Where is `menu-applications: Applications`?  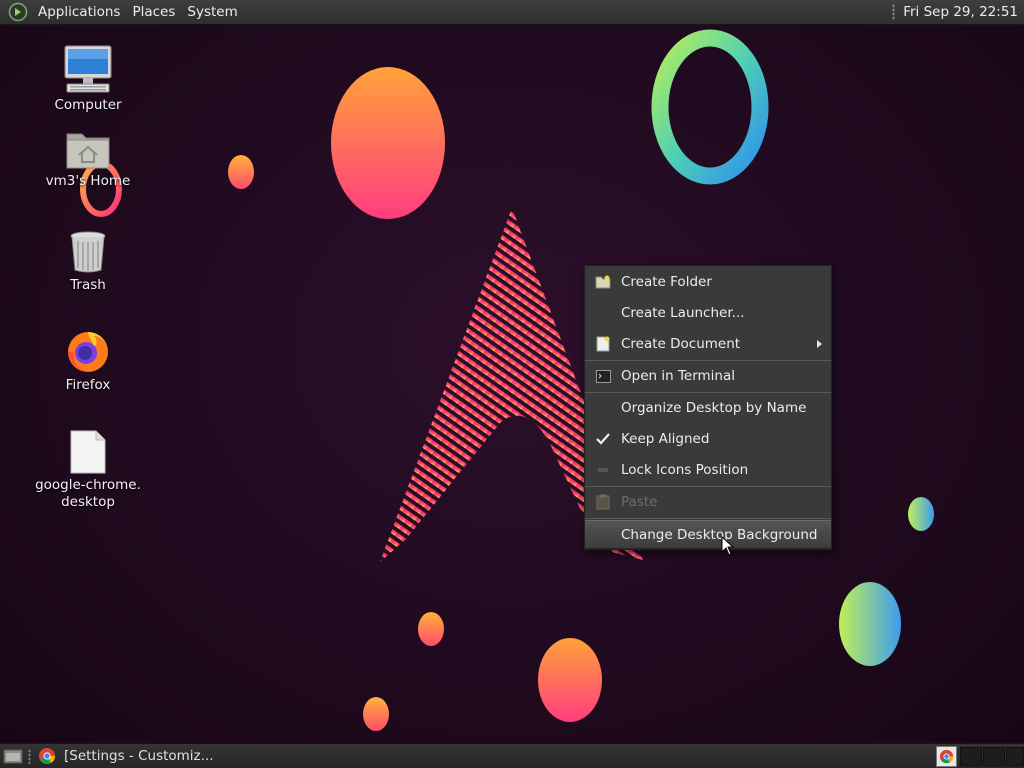
menu-applications: Applications is located at coordinates (79, 12).